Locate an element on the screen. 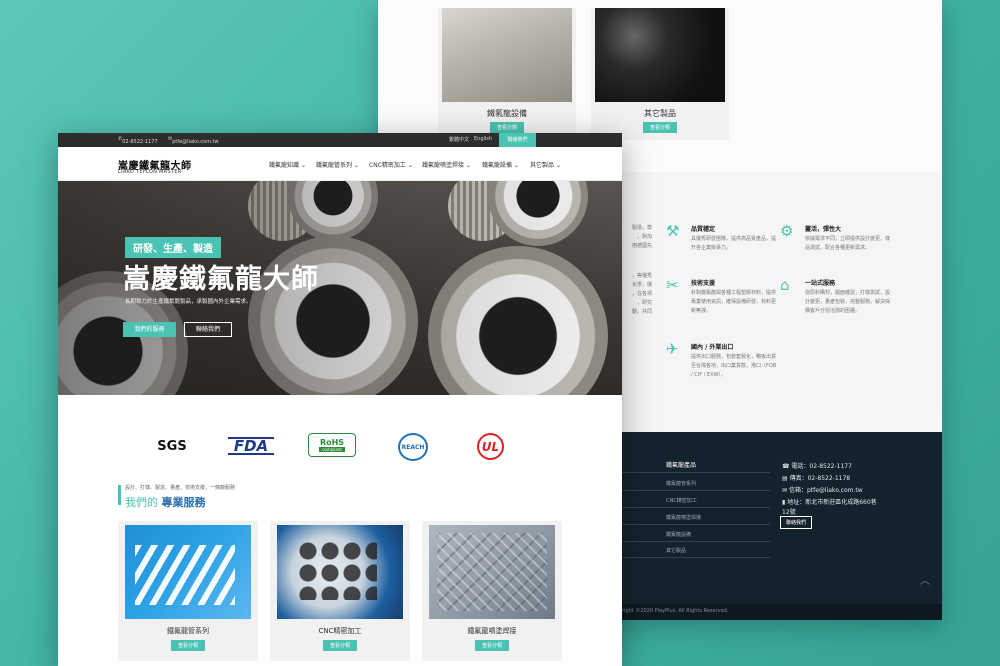 This screenshot has height=666, width=1000. reach-logo: REACH is located at coordinates (413, 447).